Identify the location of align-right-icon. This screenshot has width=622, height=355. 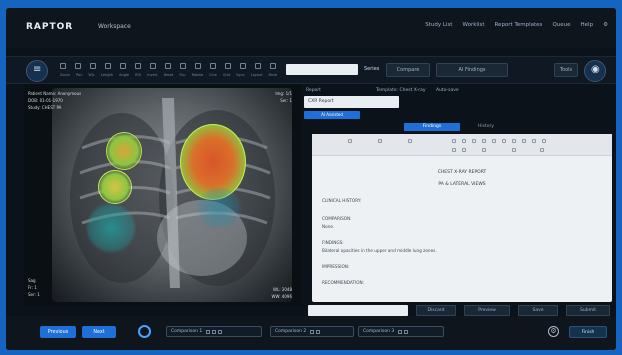
(514, 141).